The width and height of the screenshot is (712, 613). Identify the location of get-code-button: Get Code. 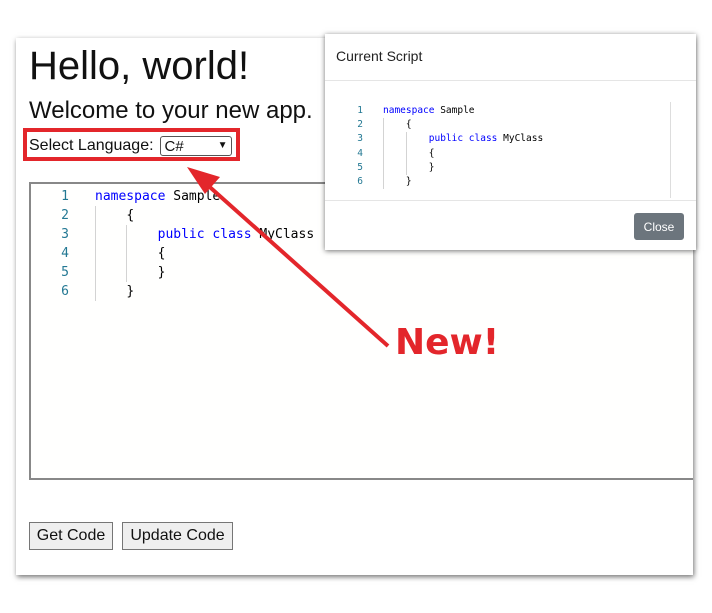
(71, 536).